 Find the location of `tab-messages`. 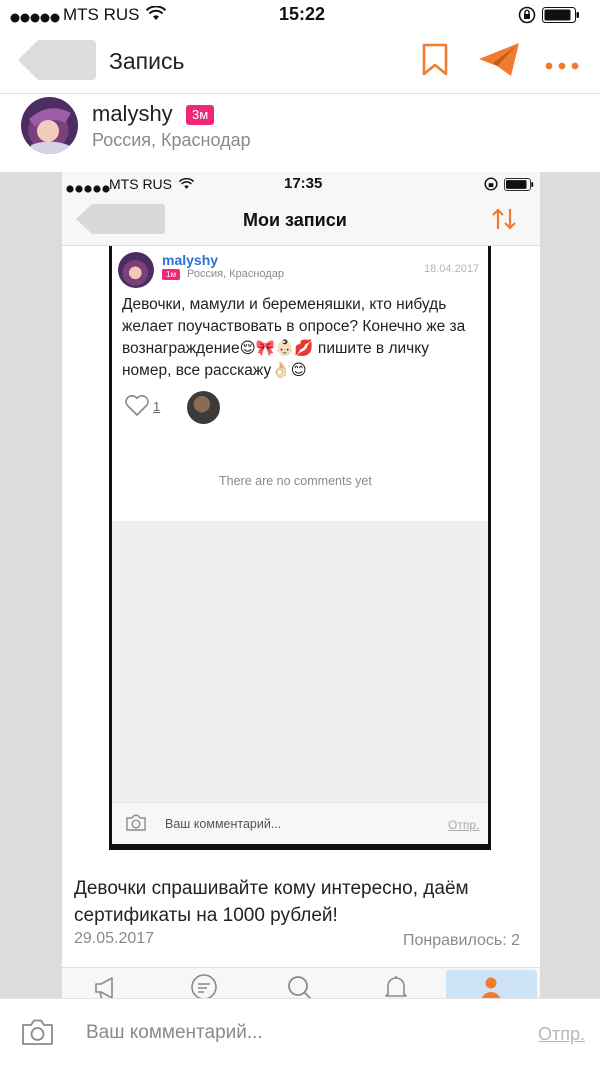

tab-messages is located at coordinates (204, 985).